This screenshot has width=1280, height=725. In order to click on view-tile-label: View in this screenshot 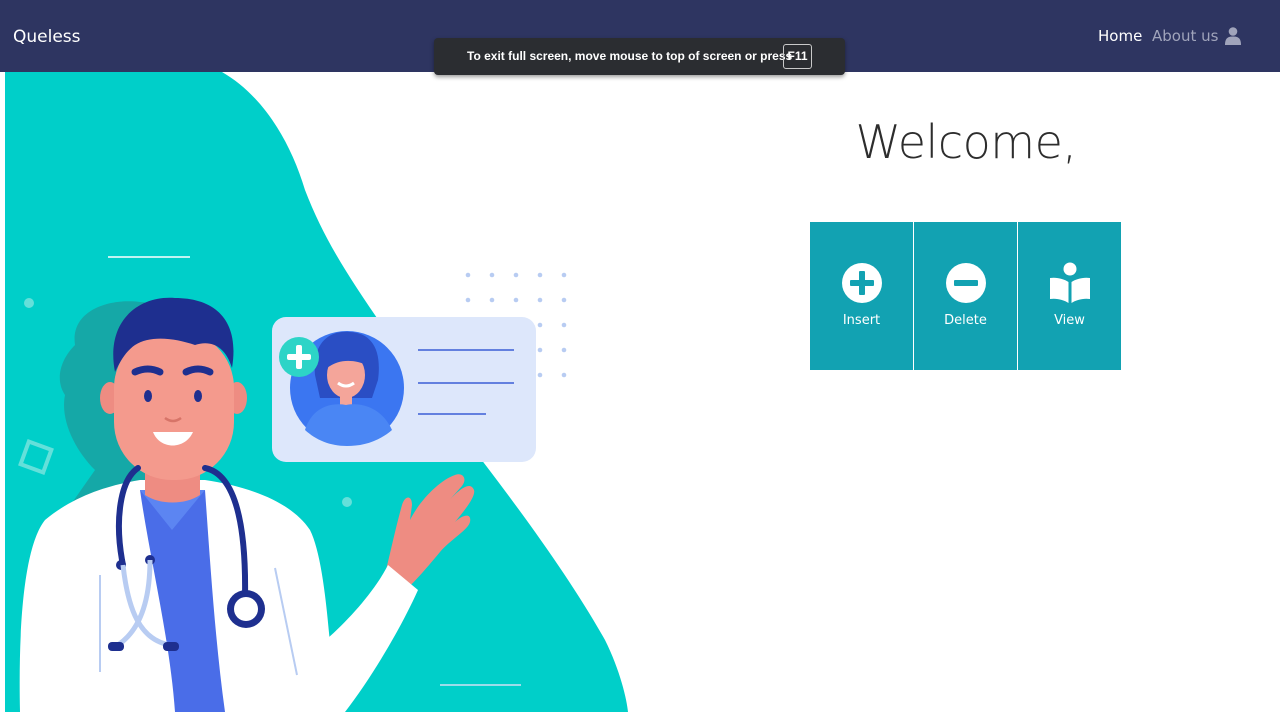, I will do `click(1069, 320)`.